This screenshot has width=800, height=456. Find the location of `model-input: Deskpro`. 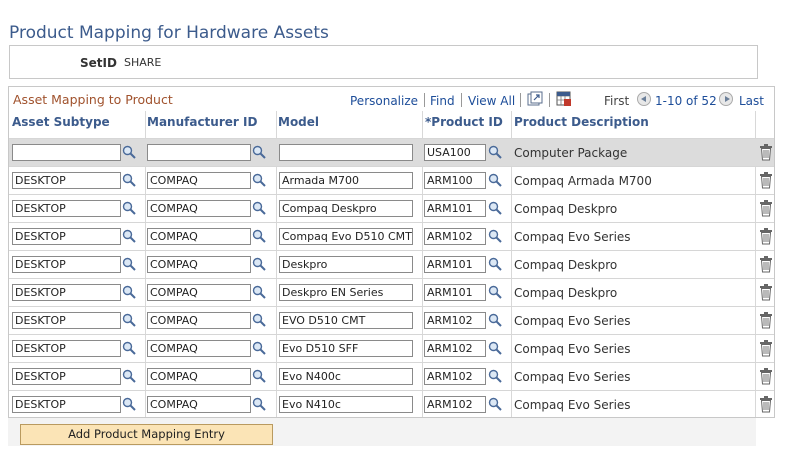

model-input: Deskpro is located at coordinates (346, 264).